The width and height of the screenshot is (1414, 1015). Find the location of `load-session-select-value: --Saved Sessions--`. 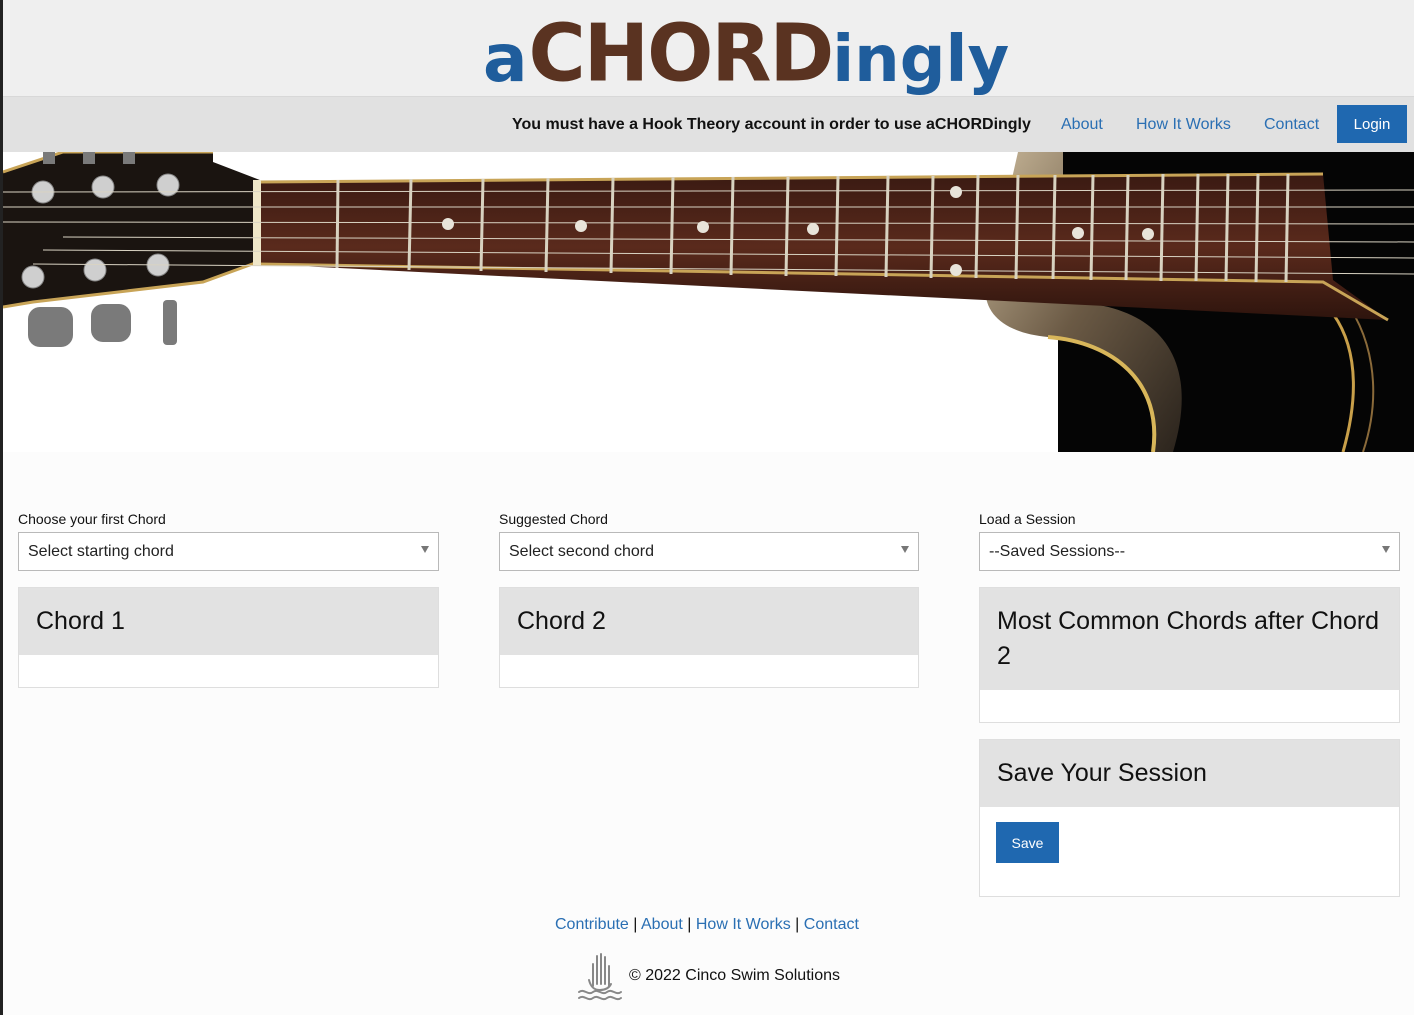

load-session-select-value: --Saved Sessions-- is located at coordinates (1057, 551).